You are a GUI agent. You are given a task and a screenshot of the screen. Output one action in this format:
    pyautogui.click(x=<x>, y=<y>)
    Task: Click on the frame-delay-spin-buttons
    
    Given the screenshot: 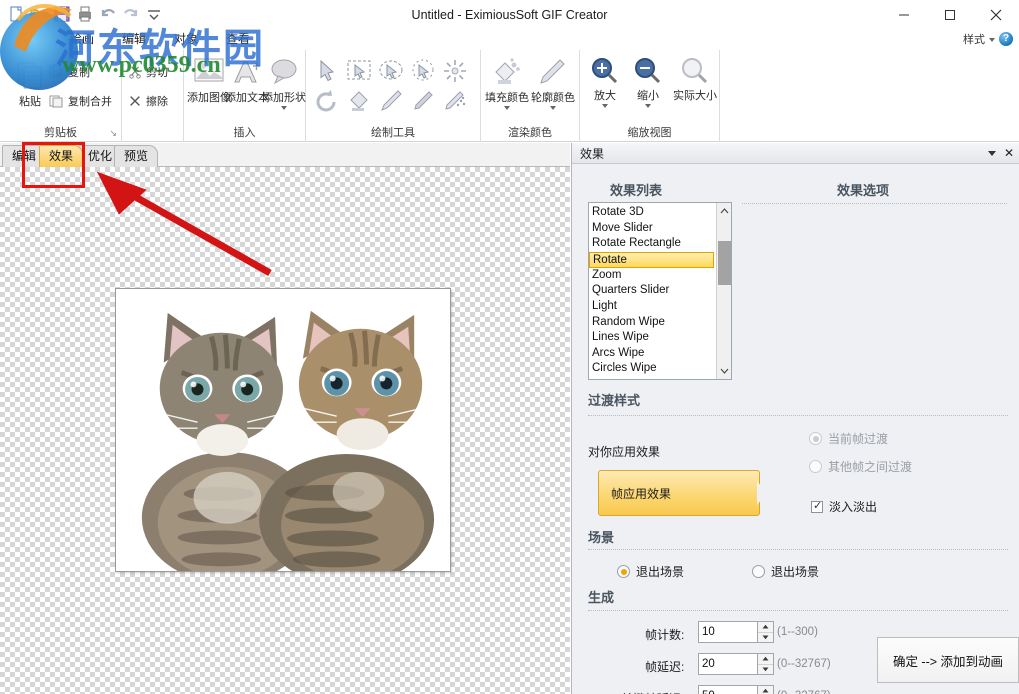 What is the action you would take?
    pyautogui.click(x=766, y=664)
    